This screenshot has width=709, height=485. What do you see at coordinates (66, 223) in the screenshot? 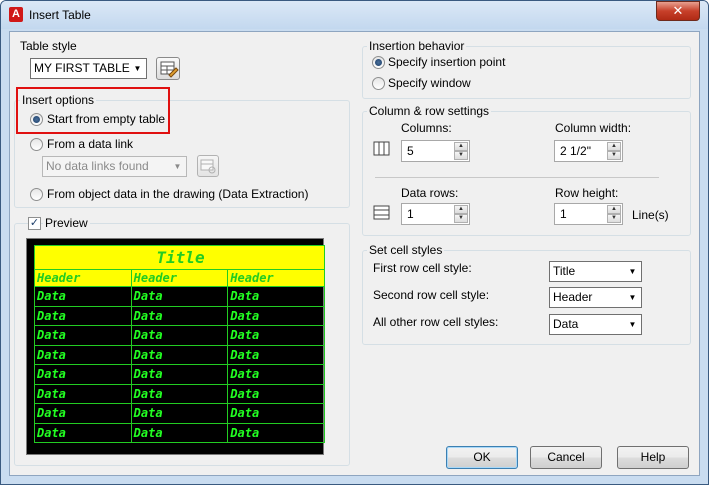
I see `preview-label: Preview` at bounding box center [66, 223].